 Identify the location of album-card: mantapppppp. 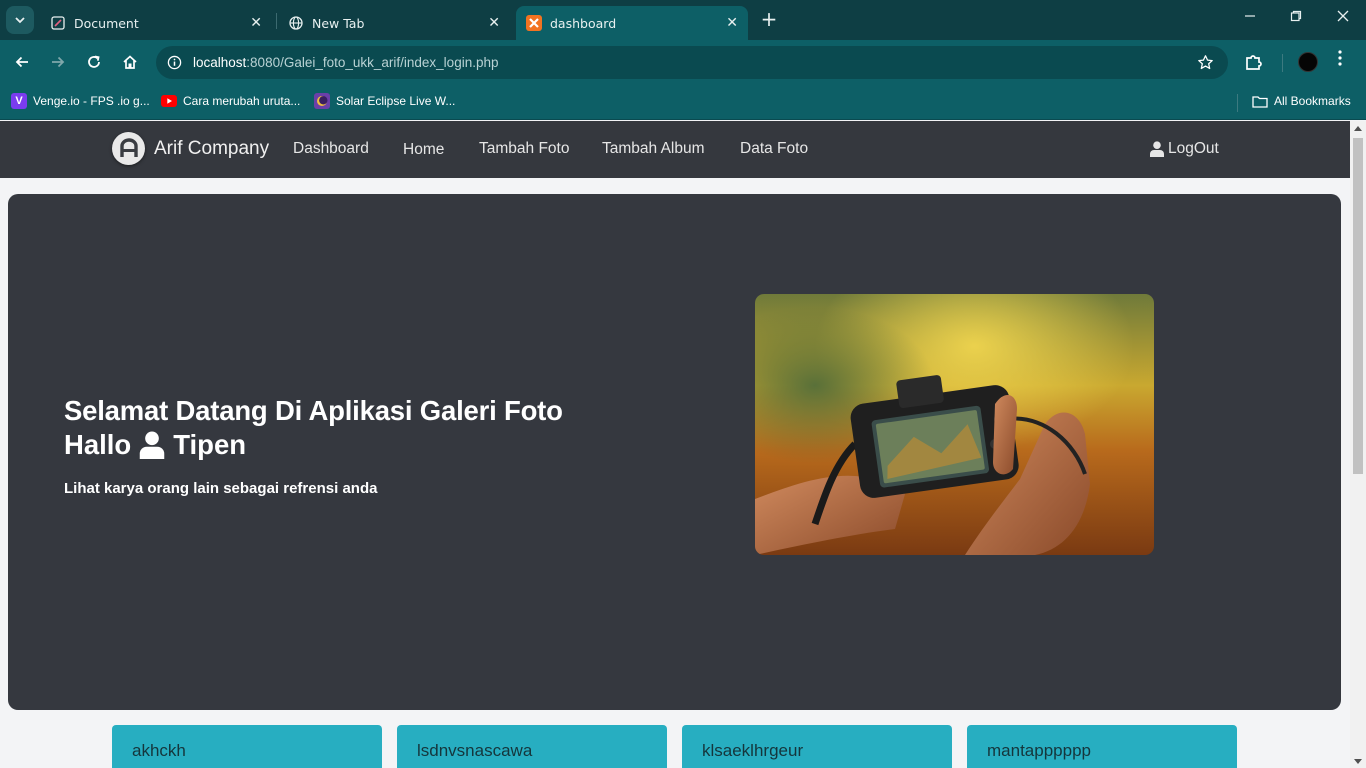
(1102, 746).